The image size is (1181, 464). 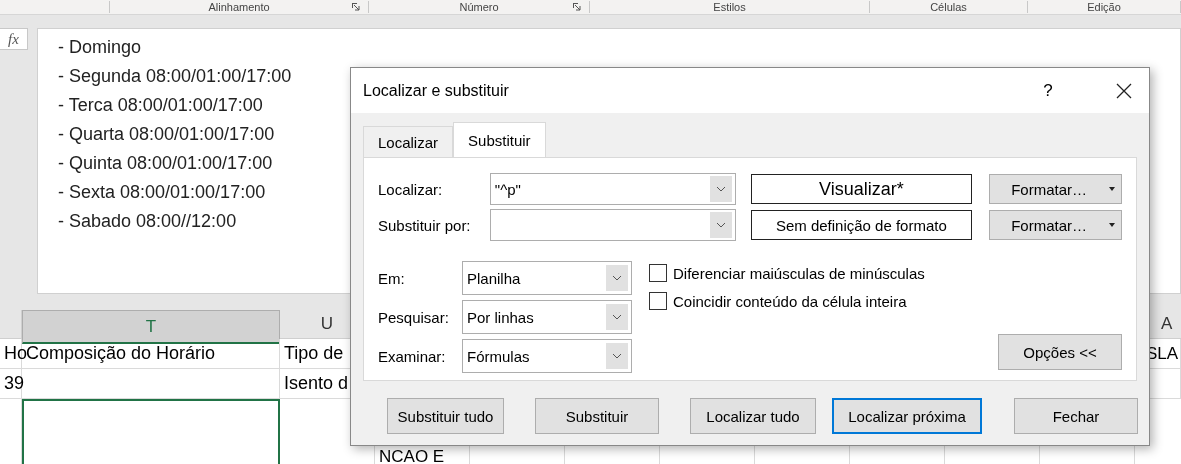 I want to click on dialog-button: Localizar próxima, so click(x=907, y=416).